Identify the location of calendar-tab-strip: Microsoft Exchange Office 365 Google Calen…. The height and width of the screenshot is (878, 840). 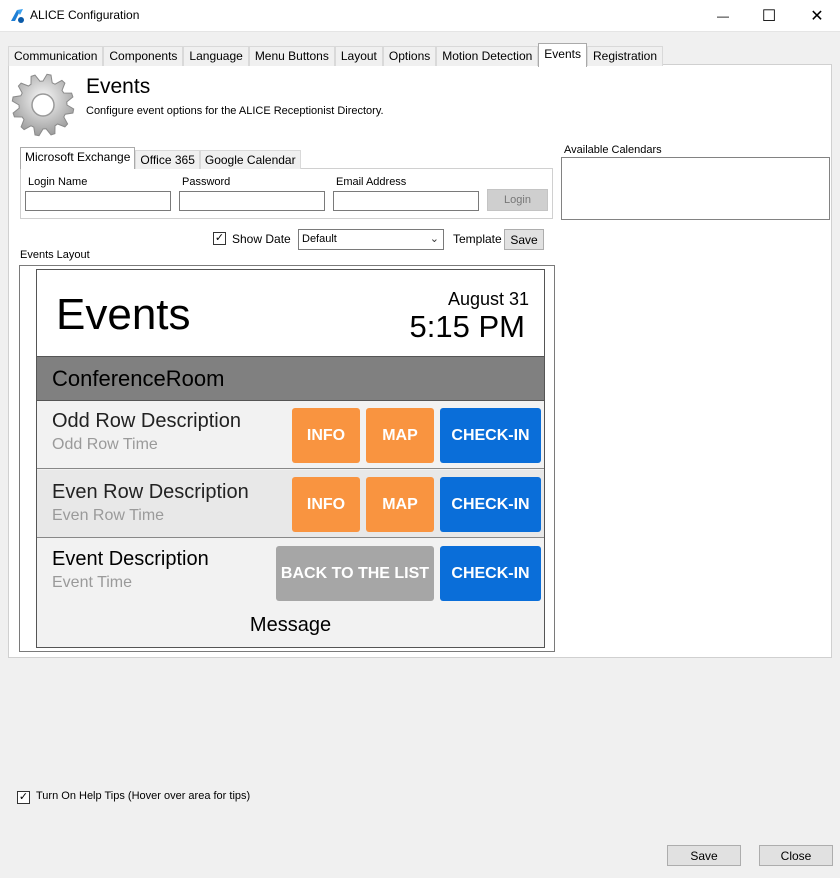
(160, 158).